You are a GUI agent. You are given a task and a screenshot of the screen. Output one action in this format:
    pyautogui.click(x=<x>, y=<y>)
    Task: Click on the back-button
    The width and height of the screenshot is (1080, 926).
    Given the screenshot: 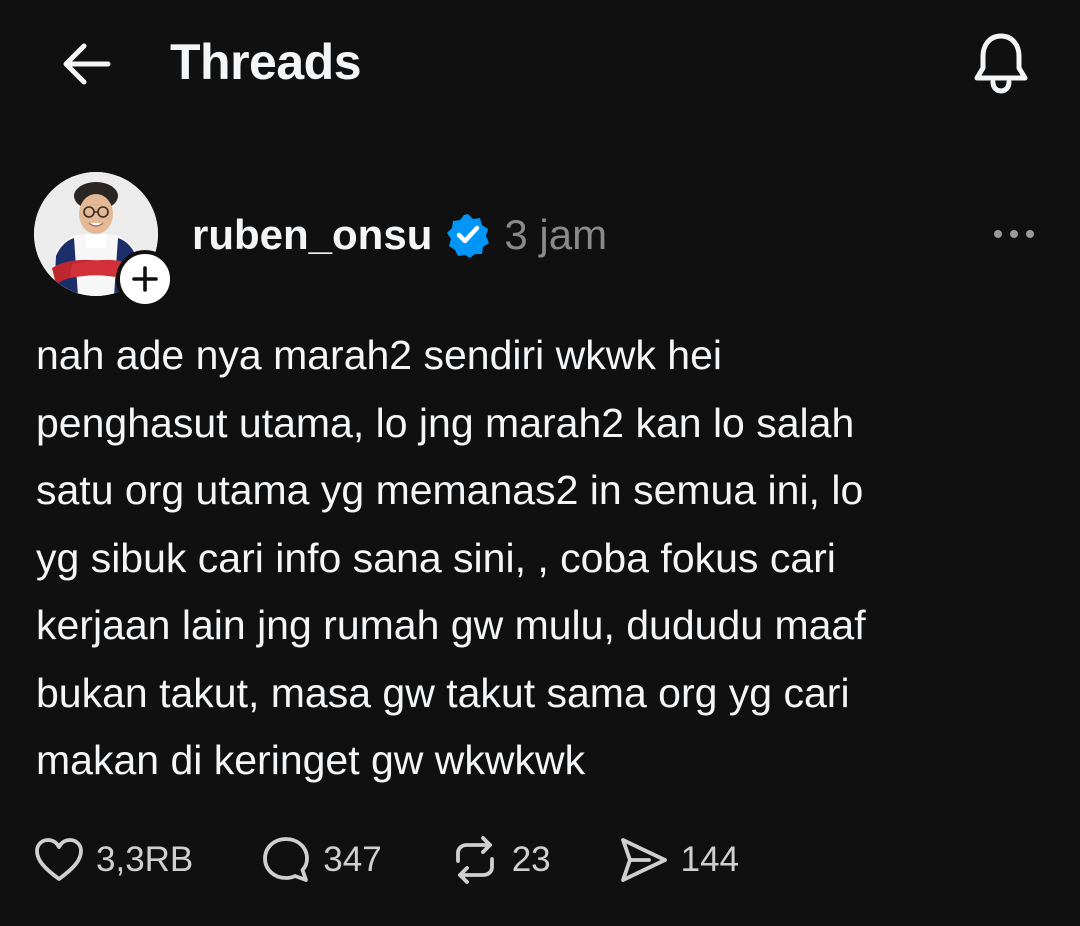 What is the action you would take?
    pyautogui.click(x=86, y=64)
    